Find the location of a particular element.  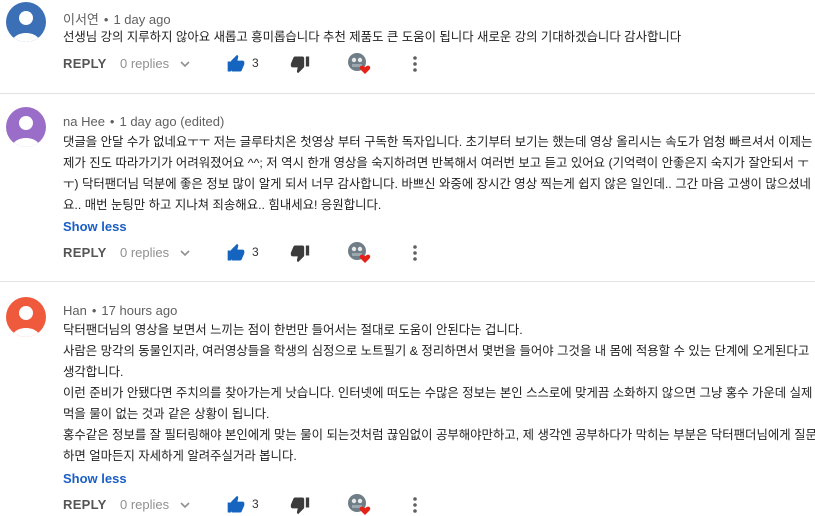

comment-line: 하면 얼마든지 자세하게 알려주실거라 봅니다. is located at coordinates (180, 456).